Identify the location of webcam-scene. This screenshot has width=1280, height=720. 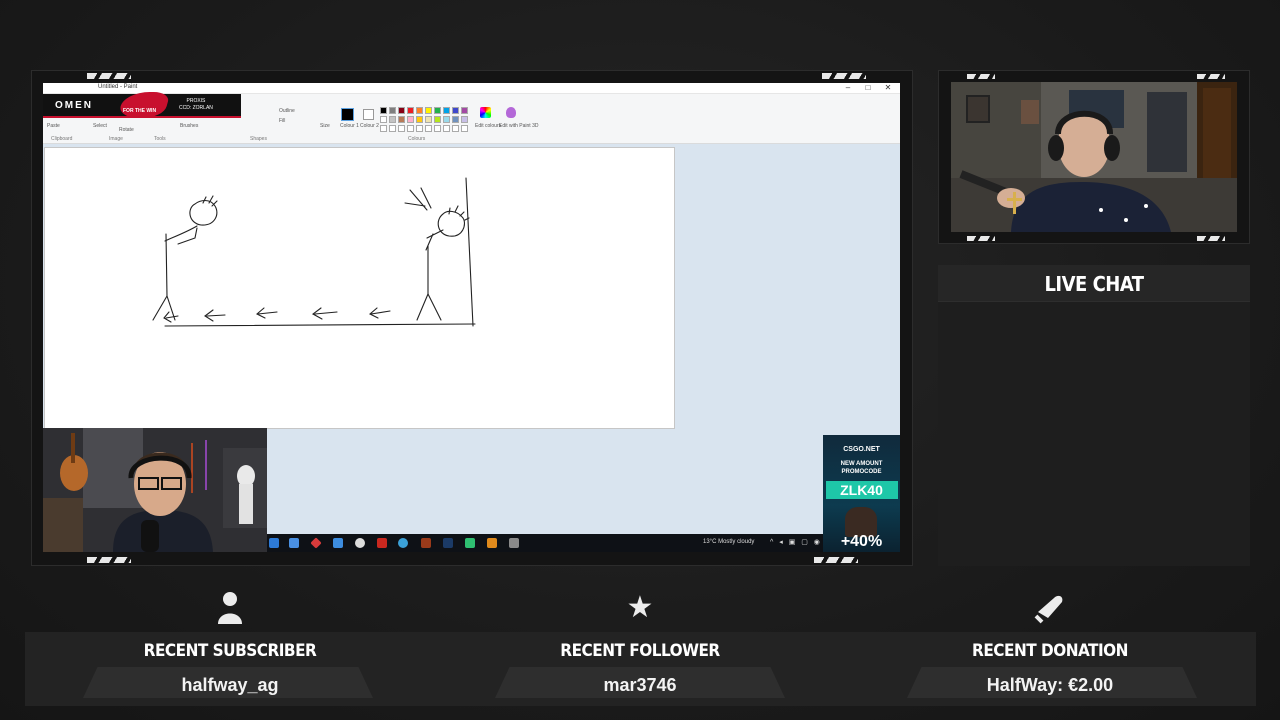
(1094, 157).